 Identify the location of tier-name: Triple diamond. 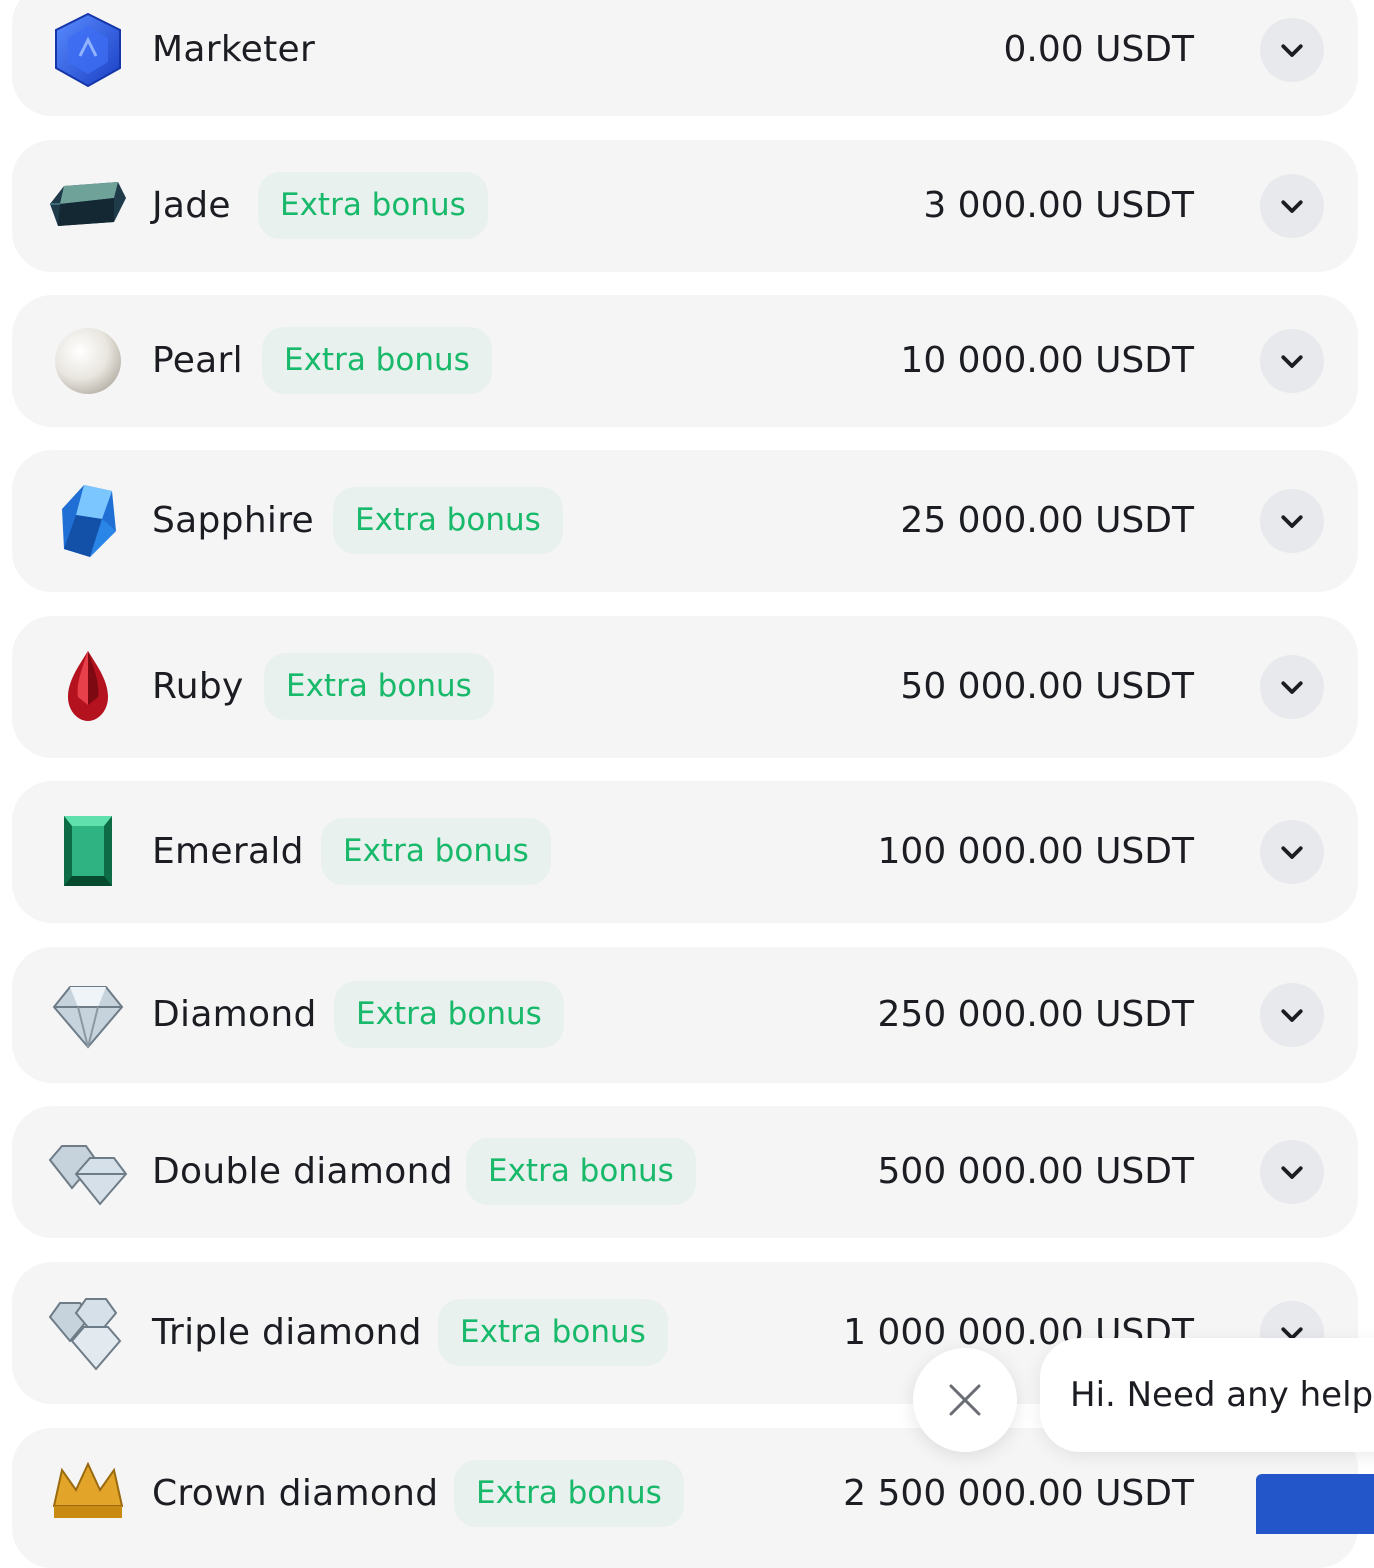
(287, 1332).